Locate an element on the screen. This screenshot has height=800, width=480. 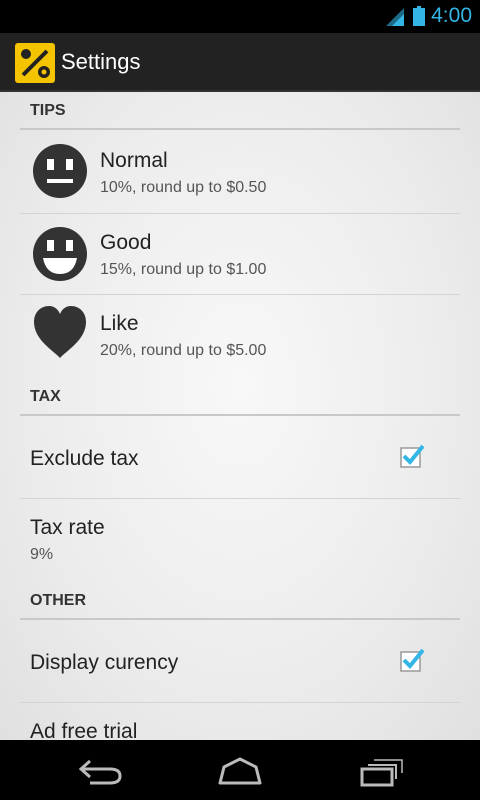
tip-item-title: Good is located at coordinates (126, 242).